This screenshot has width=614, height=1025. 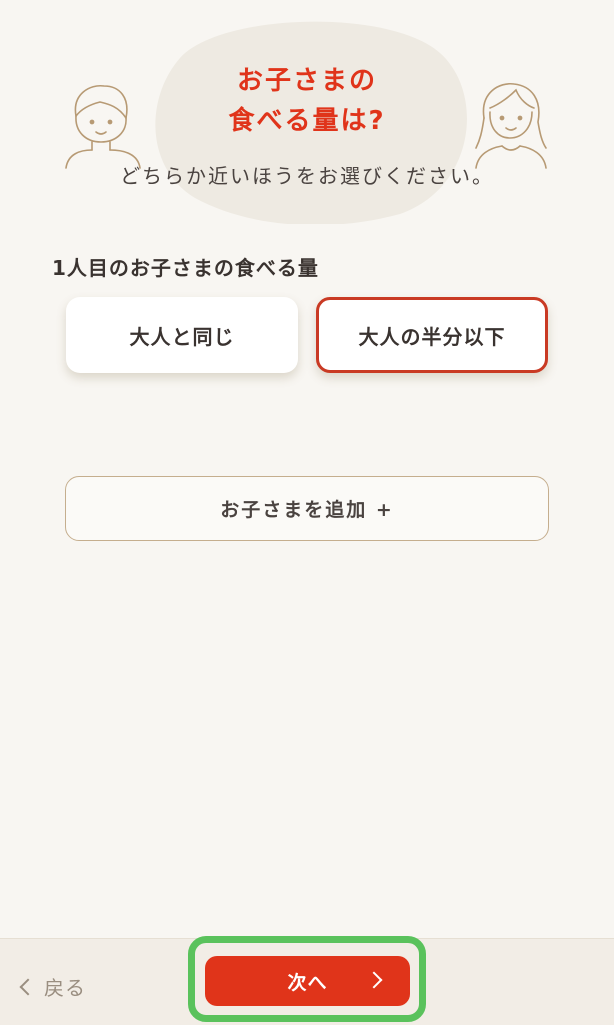 I want to click on page-title-line2: 食べる量は?, so click(x=307, y=121).